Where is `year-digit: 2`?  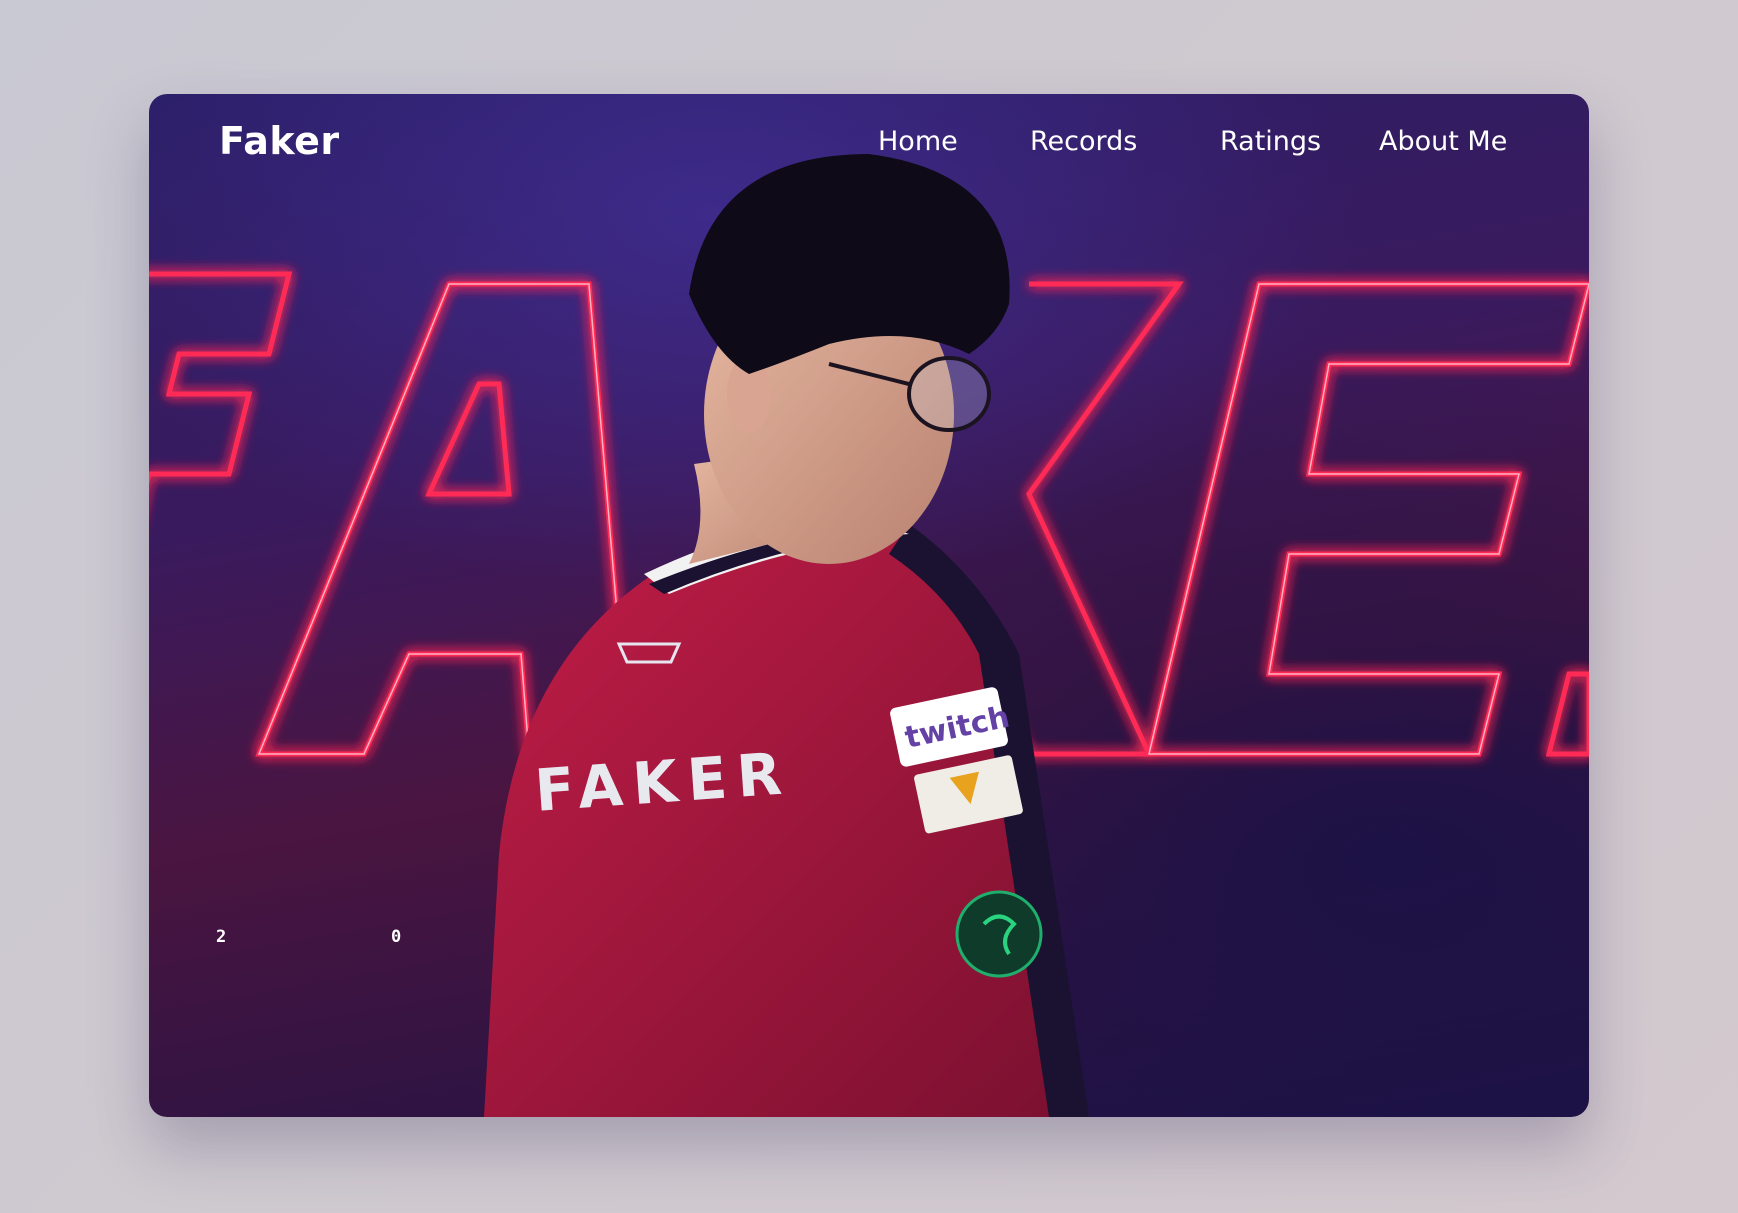
year-digit: 2 is located at coordinates (221, 937).